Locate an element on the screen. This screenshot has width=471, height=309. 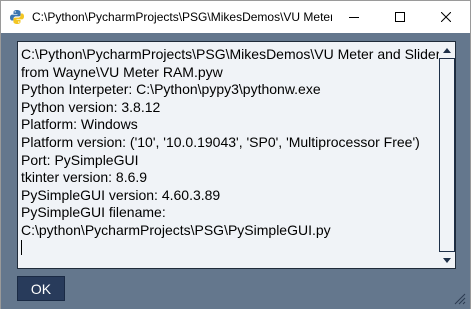
arrow-up-icon is located at coordinates (447, 50).